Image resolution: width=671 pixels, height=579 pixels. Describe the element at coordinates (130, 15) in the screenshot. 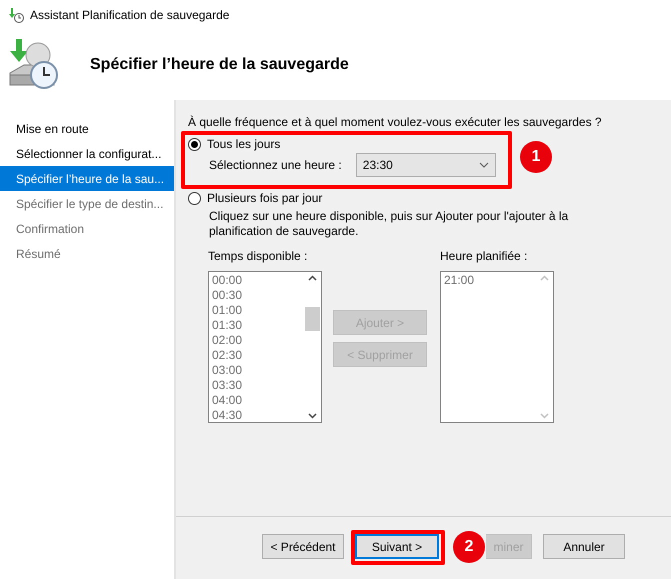

I see `window-title: Assistant Planification de sauvegarde` at that location.